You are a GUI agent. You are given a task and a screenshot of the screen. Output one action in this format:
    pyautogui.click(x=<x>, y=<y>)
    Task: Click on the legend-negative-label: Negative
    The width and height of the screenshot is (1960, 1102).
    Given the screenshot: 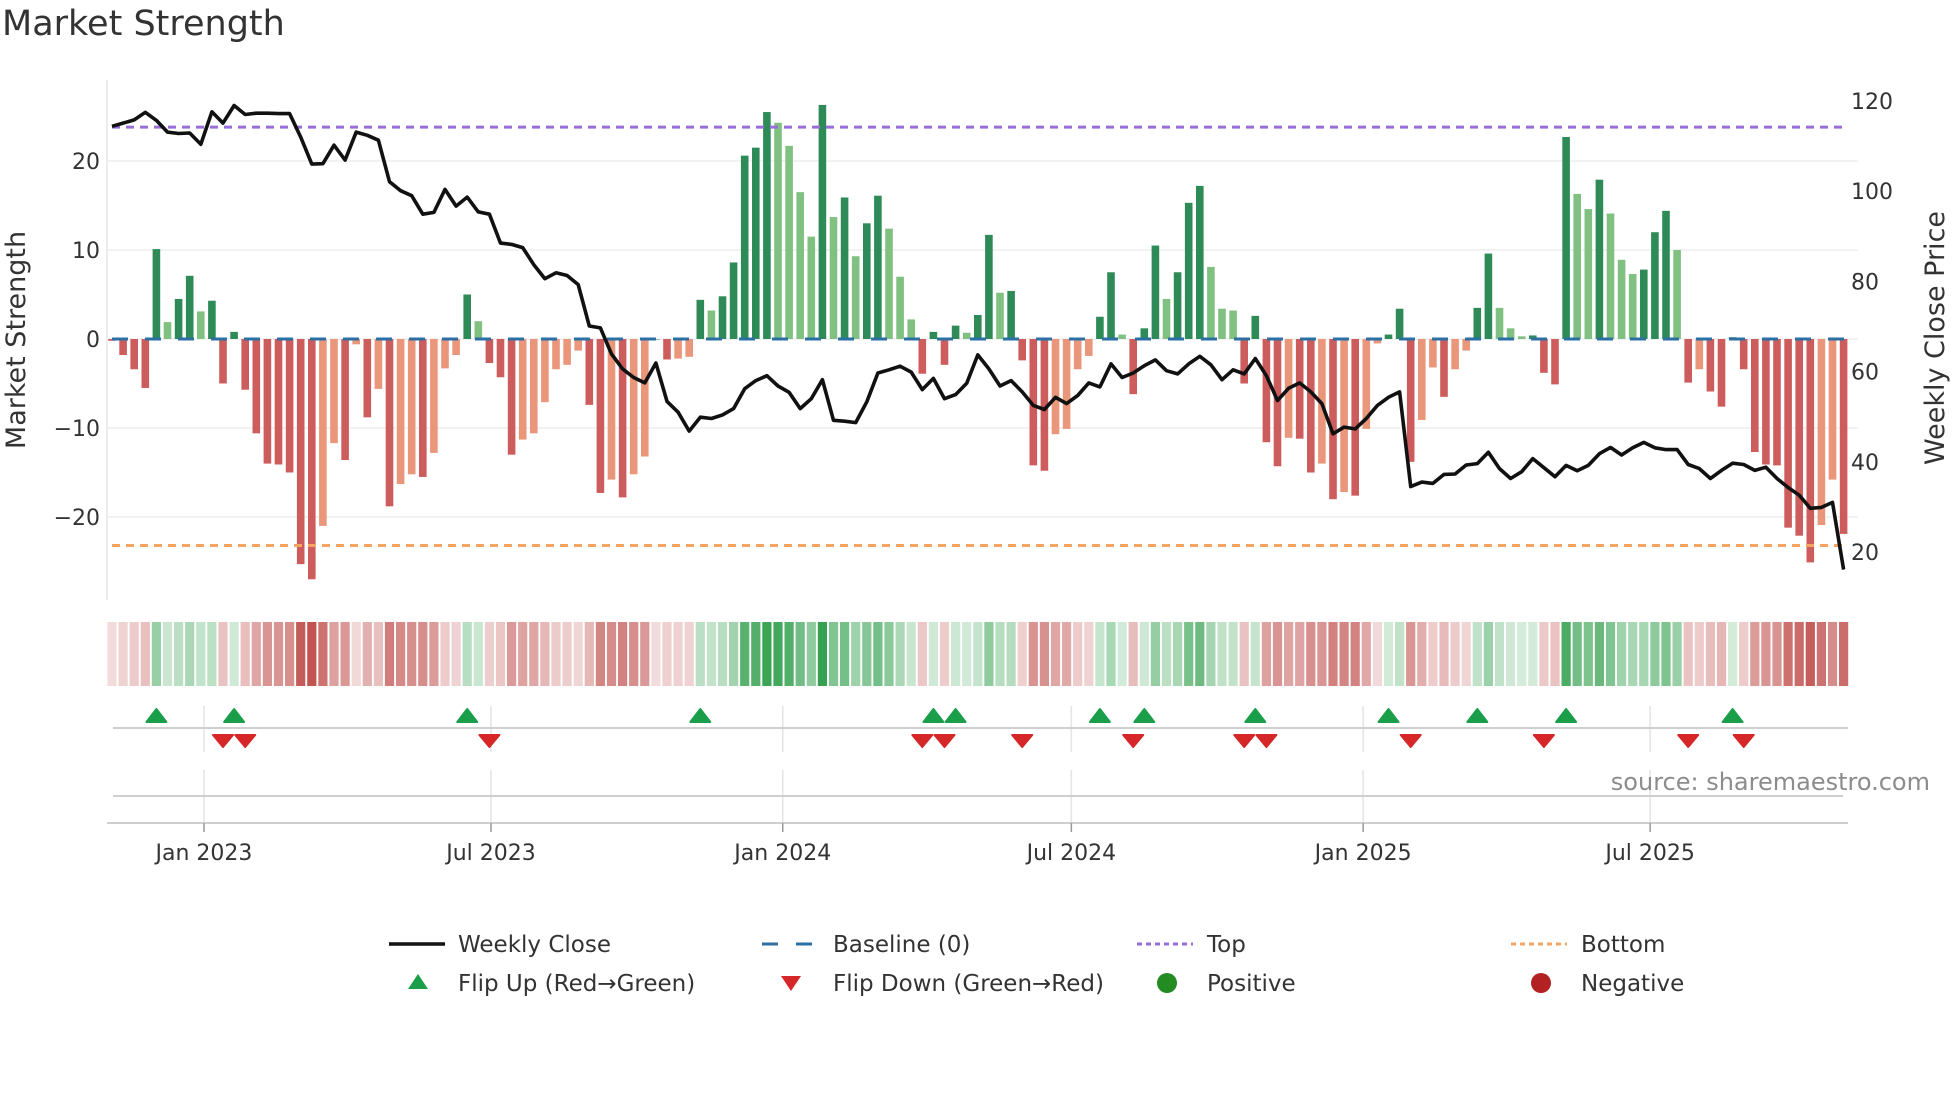 What is the action you would take?
    pyautogui.click(x=1632, y=984)
    